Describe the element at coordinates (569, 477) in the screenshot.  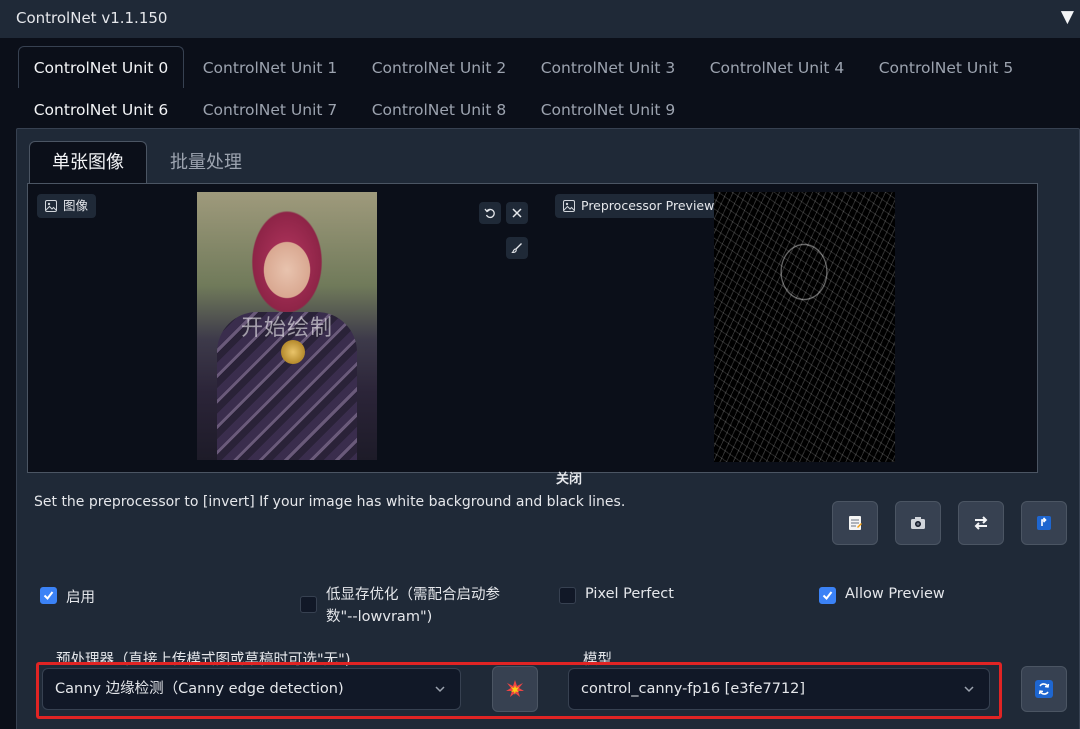
I see `close-preview-link: 关闭` at that location.